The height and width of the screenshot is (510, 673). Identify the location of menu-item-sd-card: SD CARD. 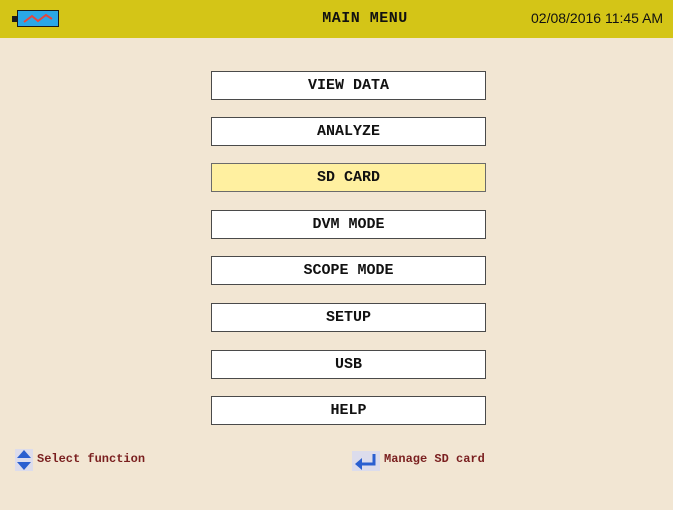
(348, 177).